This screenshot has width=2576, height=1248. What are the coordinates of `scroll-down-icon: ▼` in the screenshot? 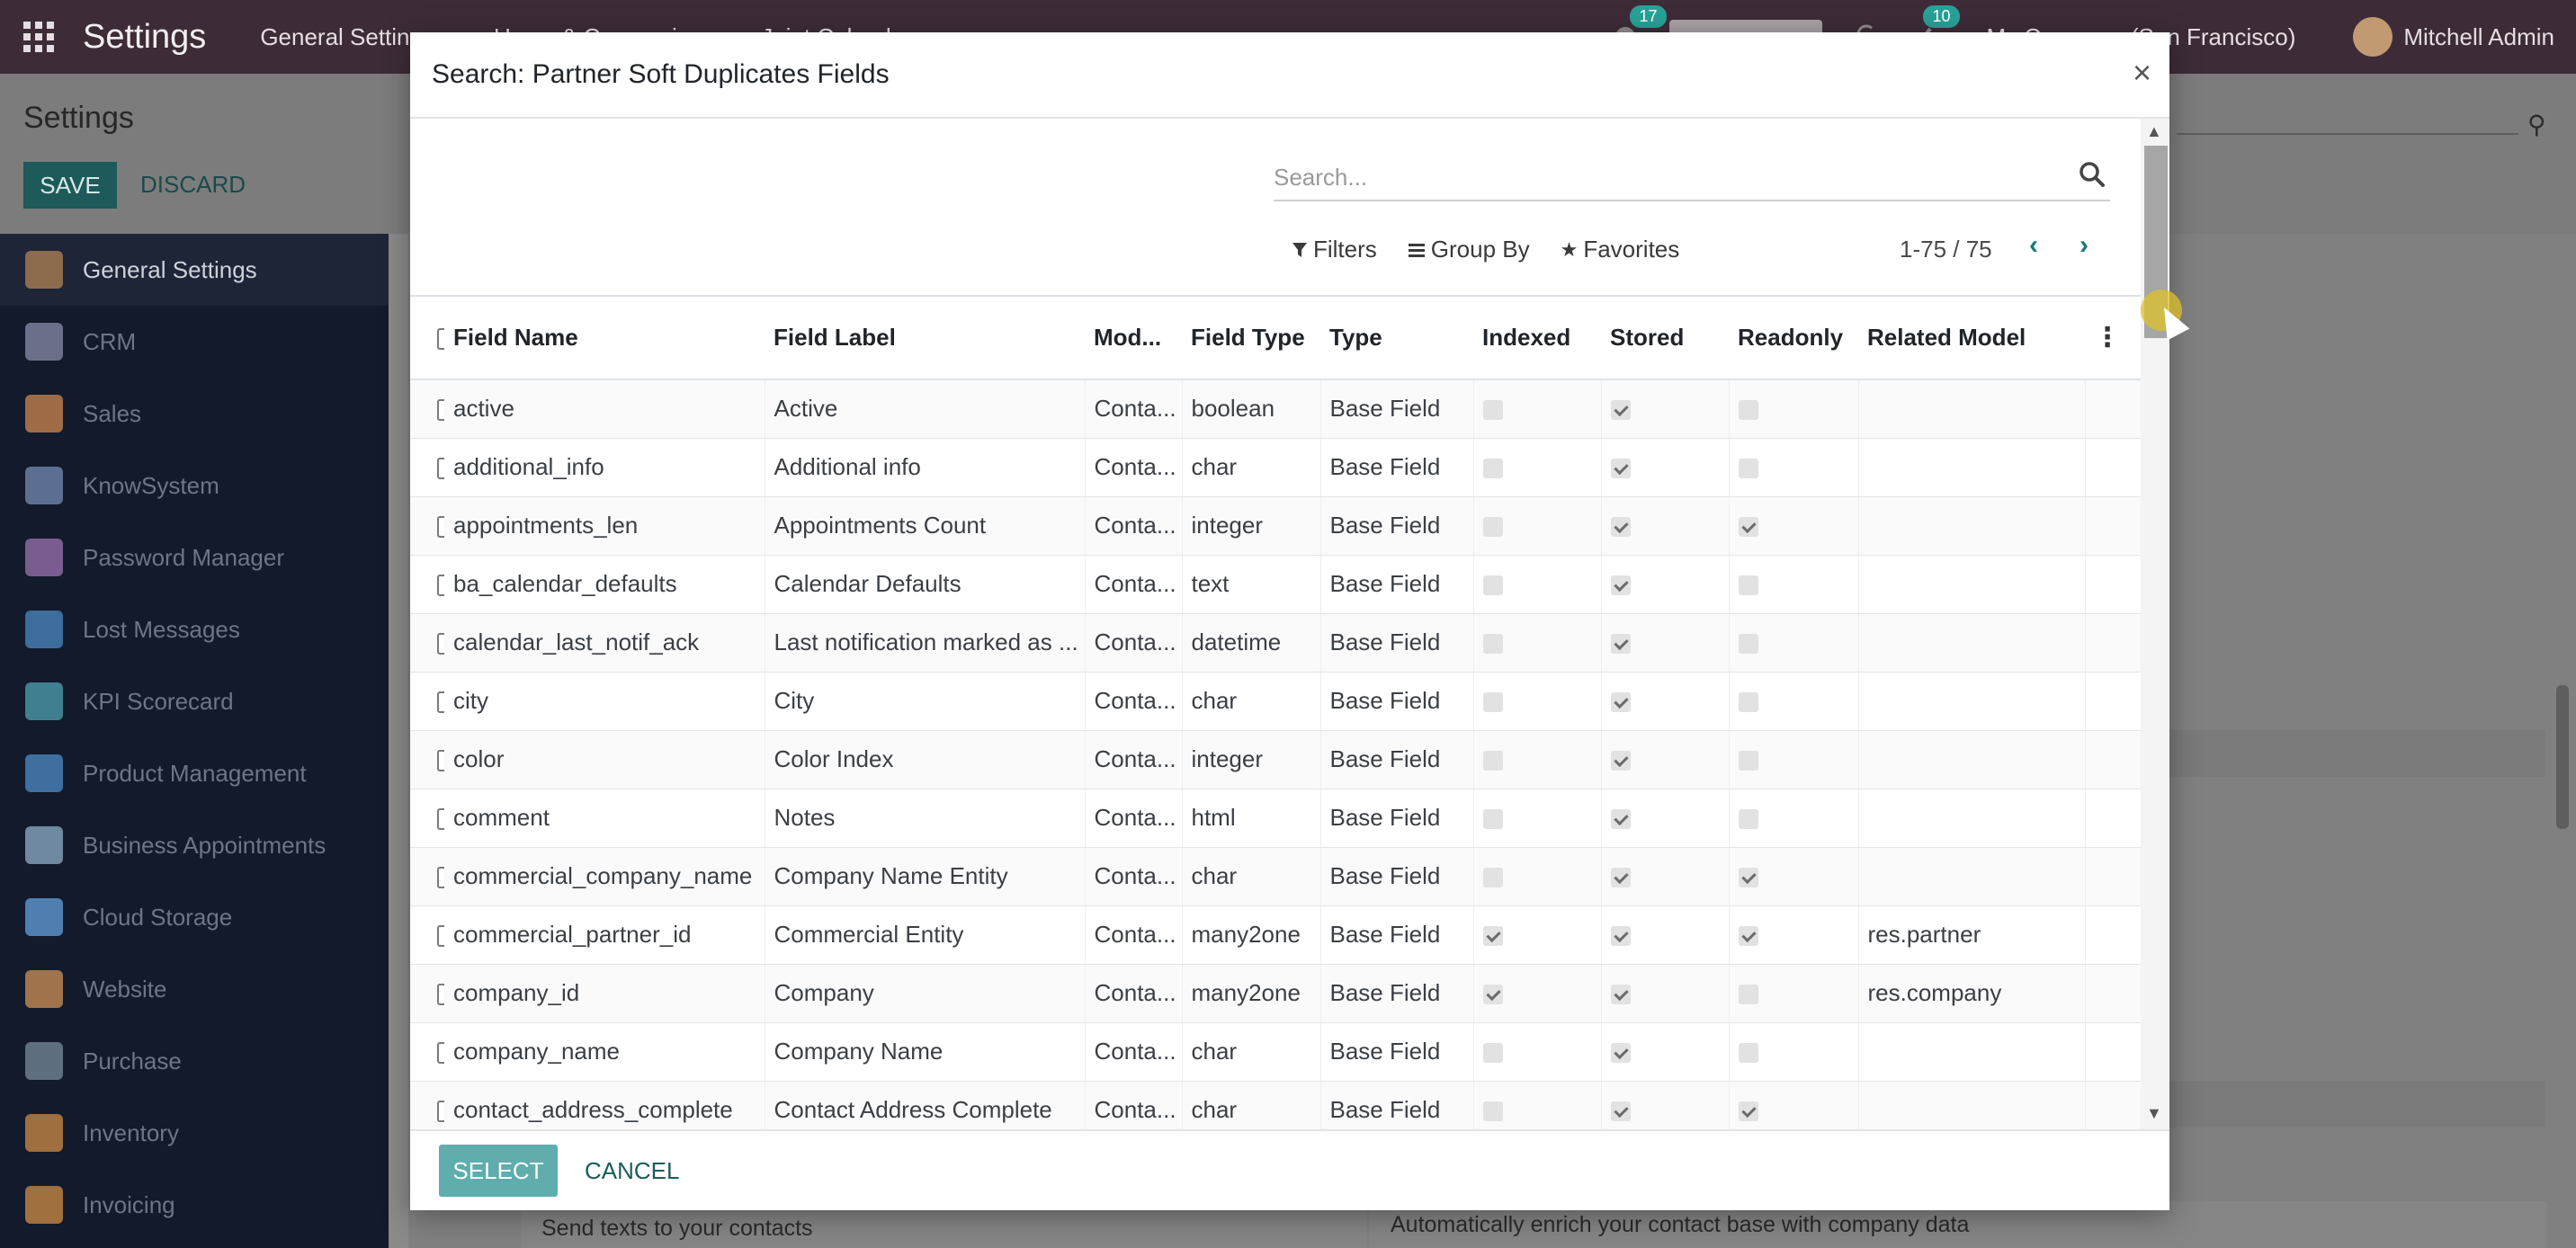 It's located at (2154, 1114).